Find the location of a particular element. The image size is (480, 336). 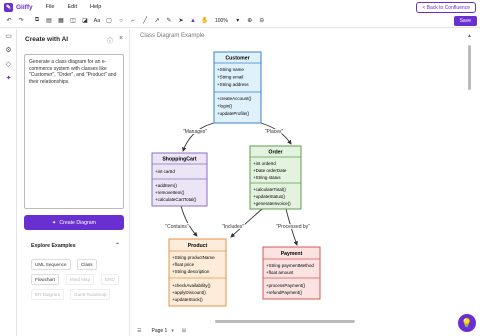

app-name: Gliffy is located at coordinates (24, 7).